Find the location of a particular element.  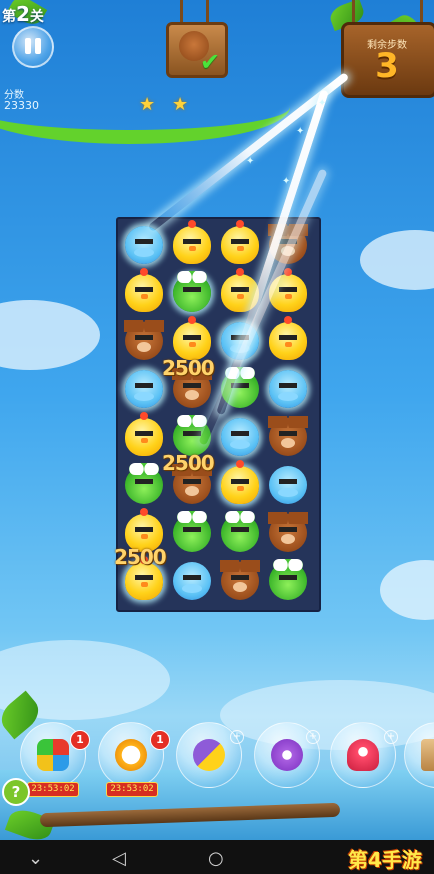

nav-menu-icon: ⌄ is located at coordinates (35, 858).